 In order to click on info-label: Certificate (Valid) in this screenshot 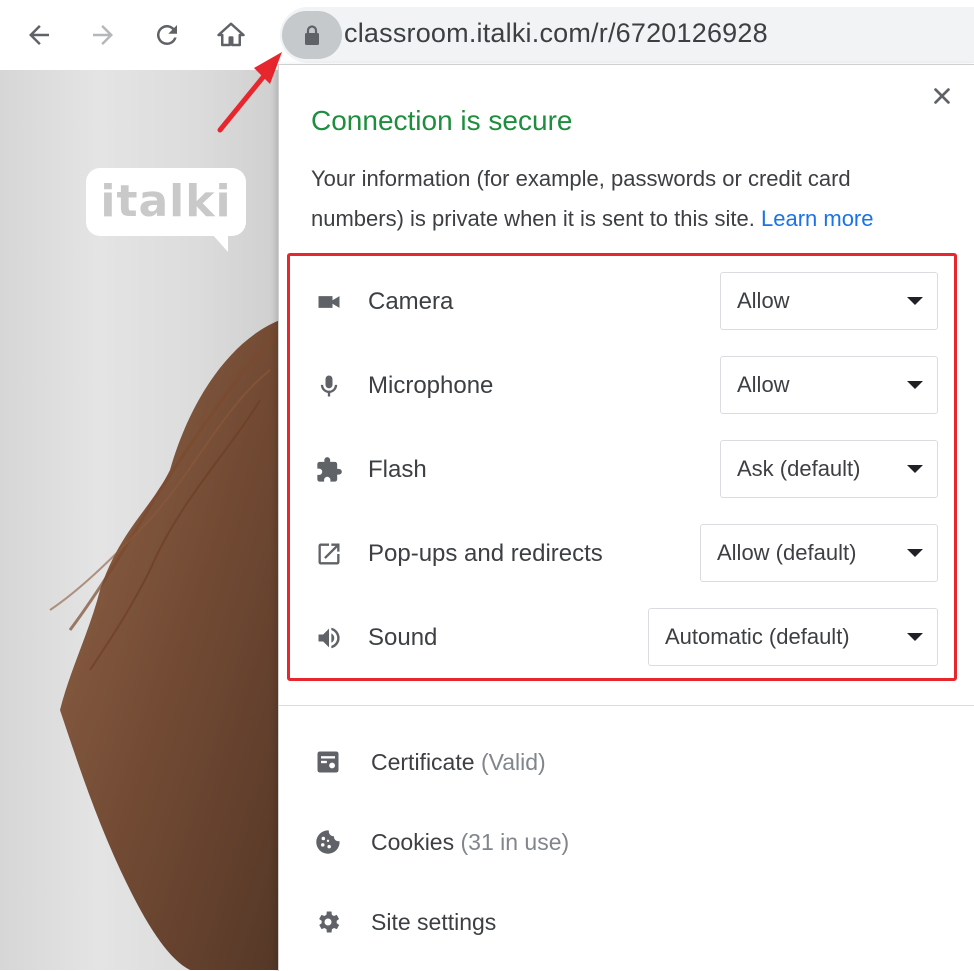, I will do `click(458, 762)`.